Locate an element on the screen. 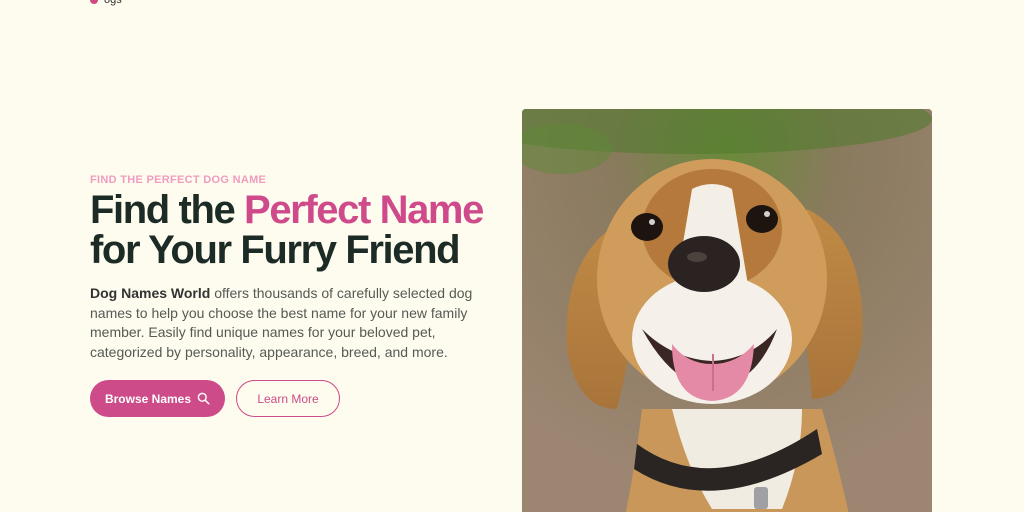 Image resolution: width=1024 pixels, height=512 pixels. hero-actions: Browse Names Learn More is located at coordinates (300, 398).